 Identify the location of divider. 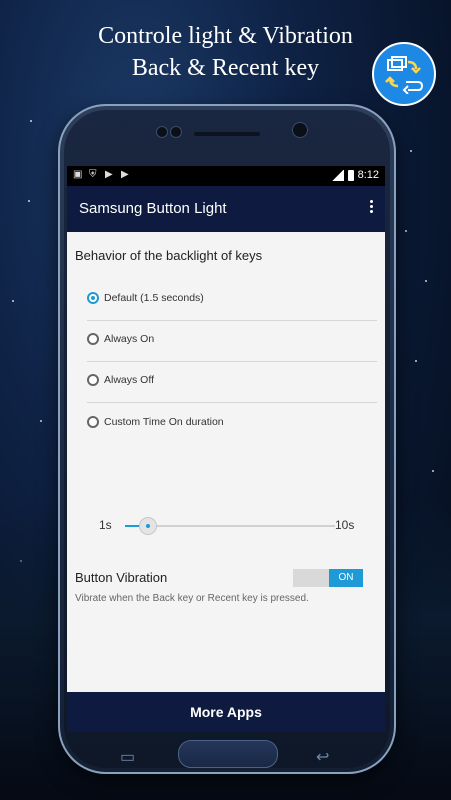
(232, 402).